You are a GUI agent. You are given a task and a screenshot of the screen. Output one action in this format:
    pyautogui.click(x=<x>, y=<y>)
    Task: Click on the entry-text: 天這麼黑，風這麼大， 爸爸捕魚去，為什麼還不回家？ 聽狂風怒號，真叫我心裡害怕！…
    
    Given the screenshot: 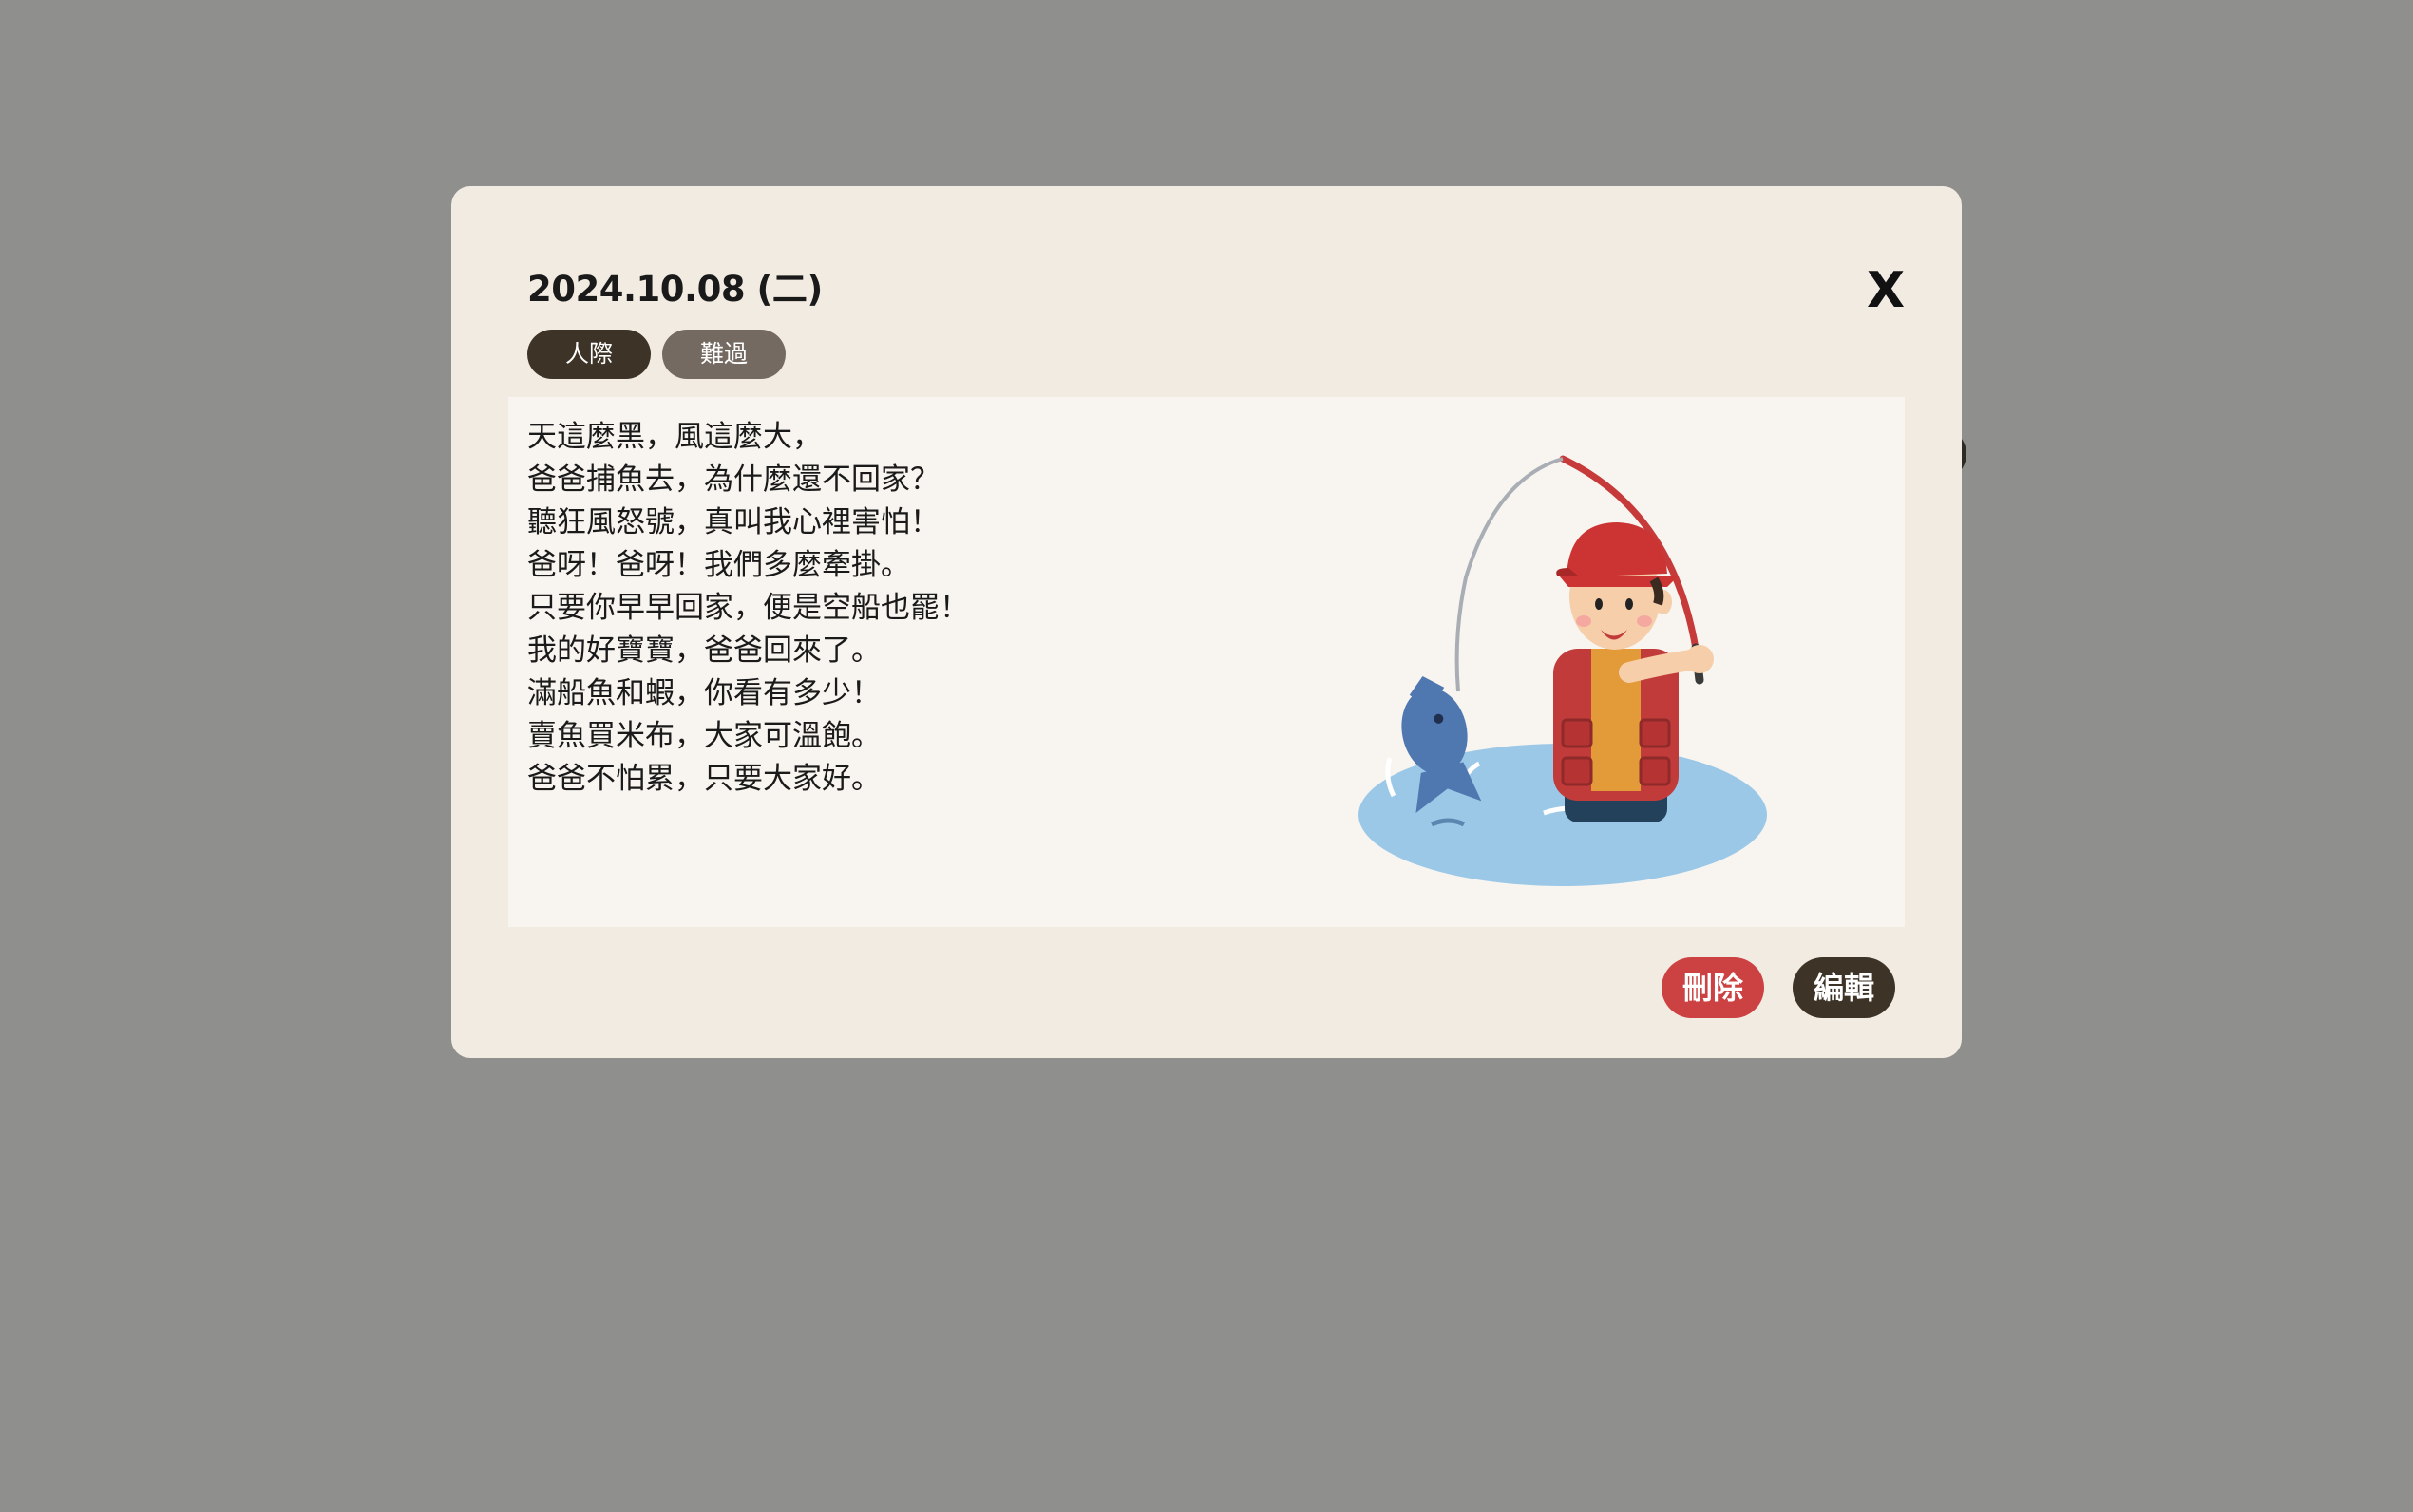 What is the action you would take?
    pyautogui.click(x=748, y=609)
    